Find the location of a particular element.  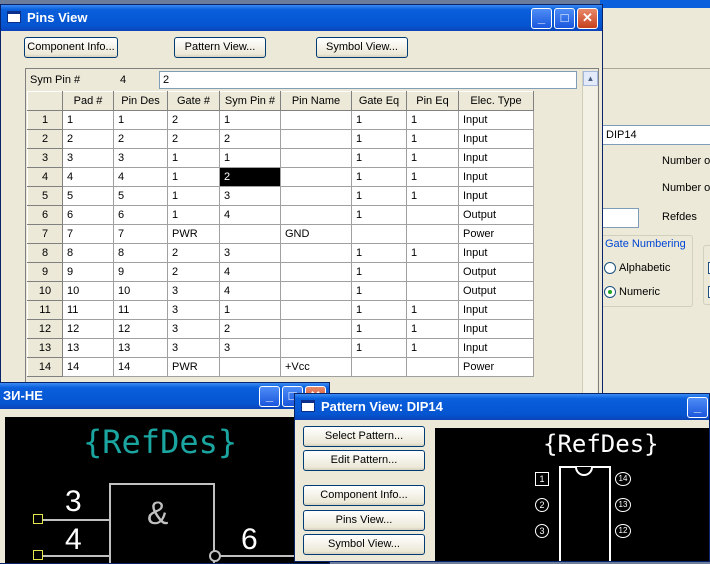

row-header: 6 is located at coordinates (45, 215).